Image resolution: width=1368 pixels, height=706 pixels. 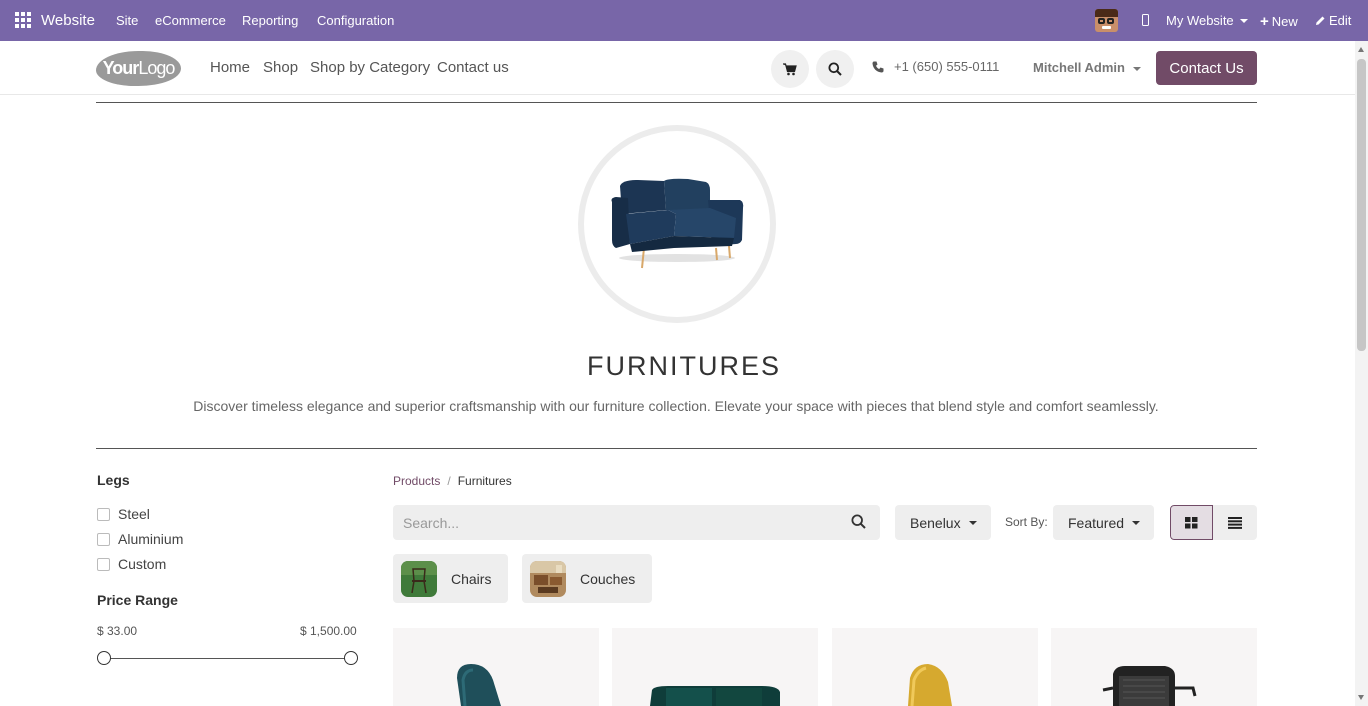 What do you see at coordinates (117, 631) in the screenshot?
I see `price-min-label: $ 33.00` at bounding box center [117, 631].